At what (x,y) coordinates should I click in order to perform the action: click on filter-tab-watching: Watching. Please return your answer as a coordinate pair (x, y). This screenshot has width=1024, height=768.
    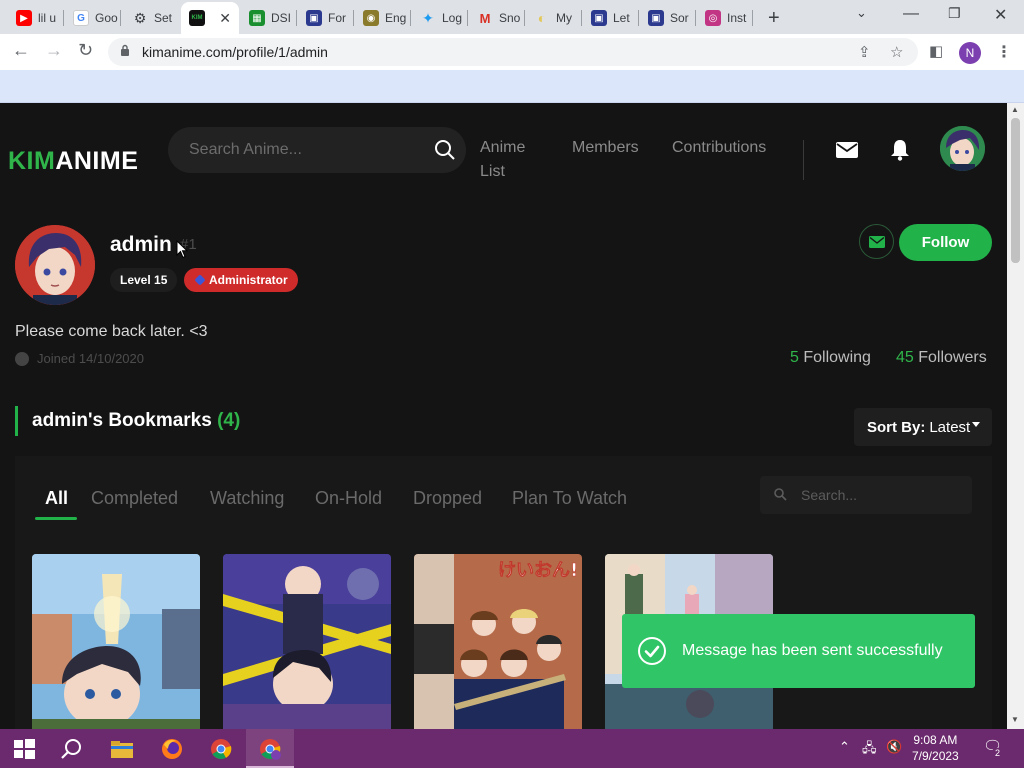
    Looking at the image, I should click on (247, 498).